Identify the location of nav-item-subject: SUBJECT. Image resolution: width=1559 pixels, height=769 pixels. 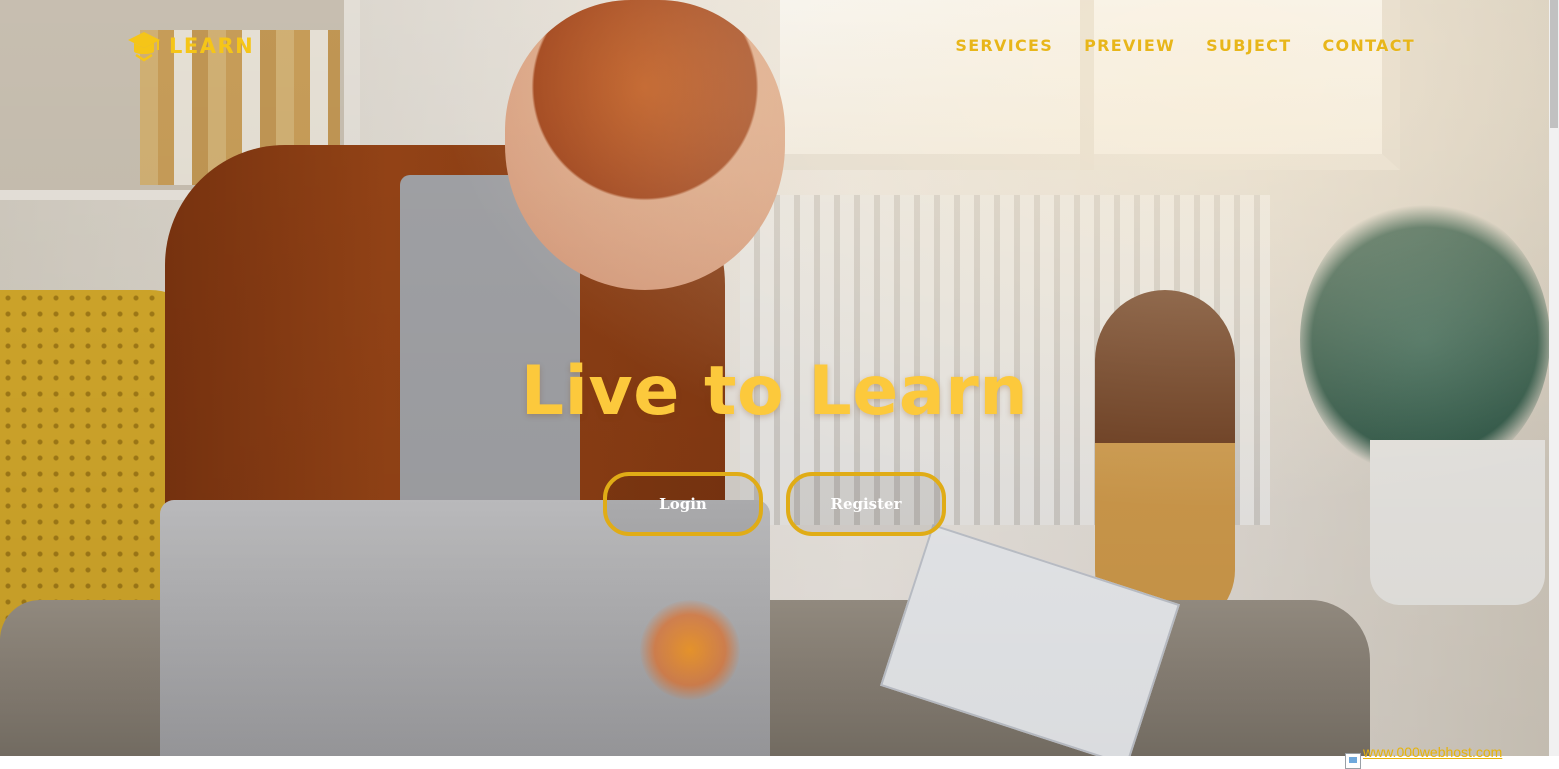
(1248, 45).